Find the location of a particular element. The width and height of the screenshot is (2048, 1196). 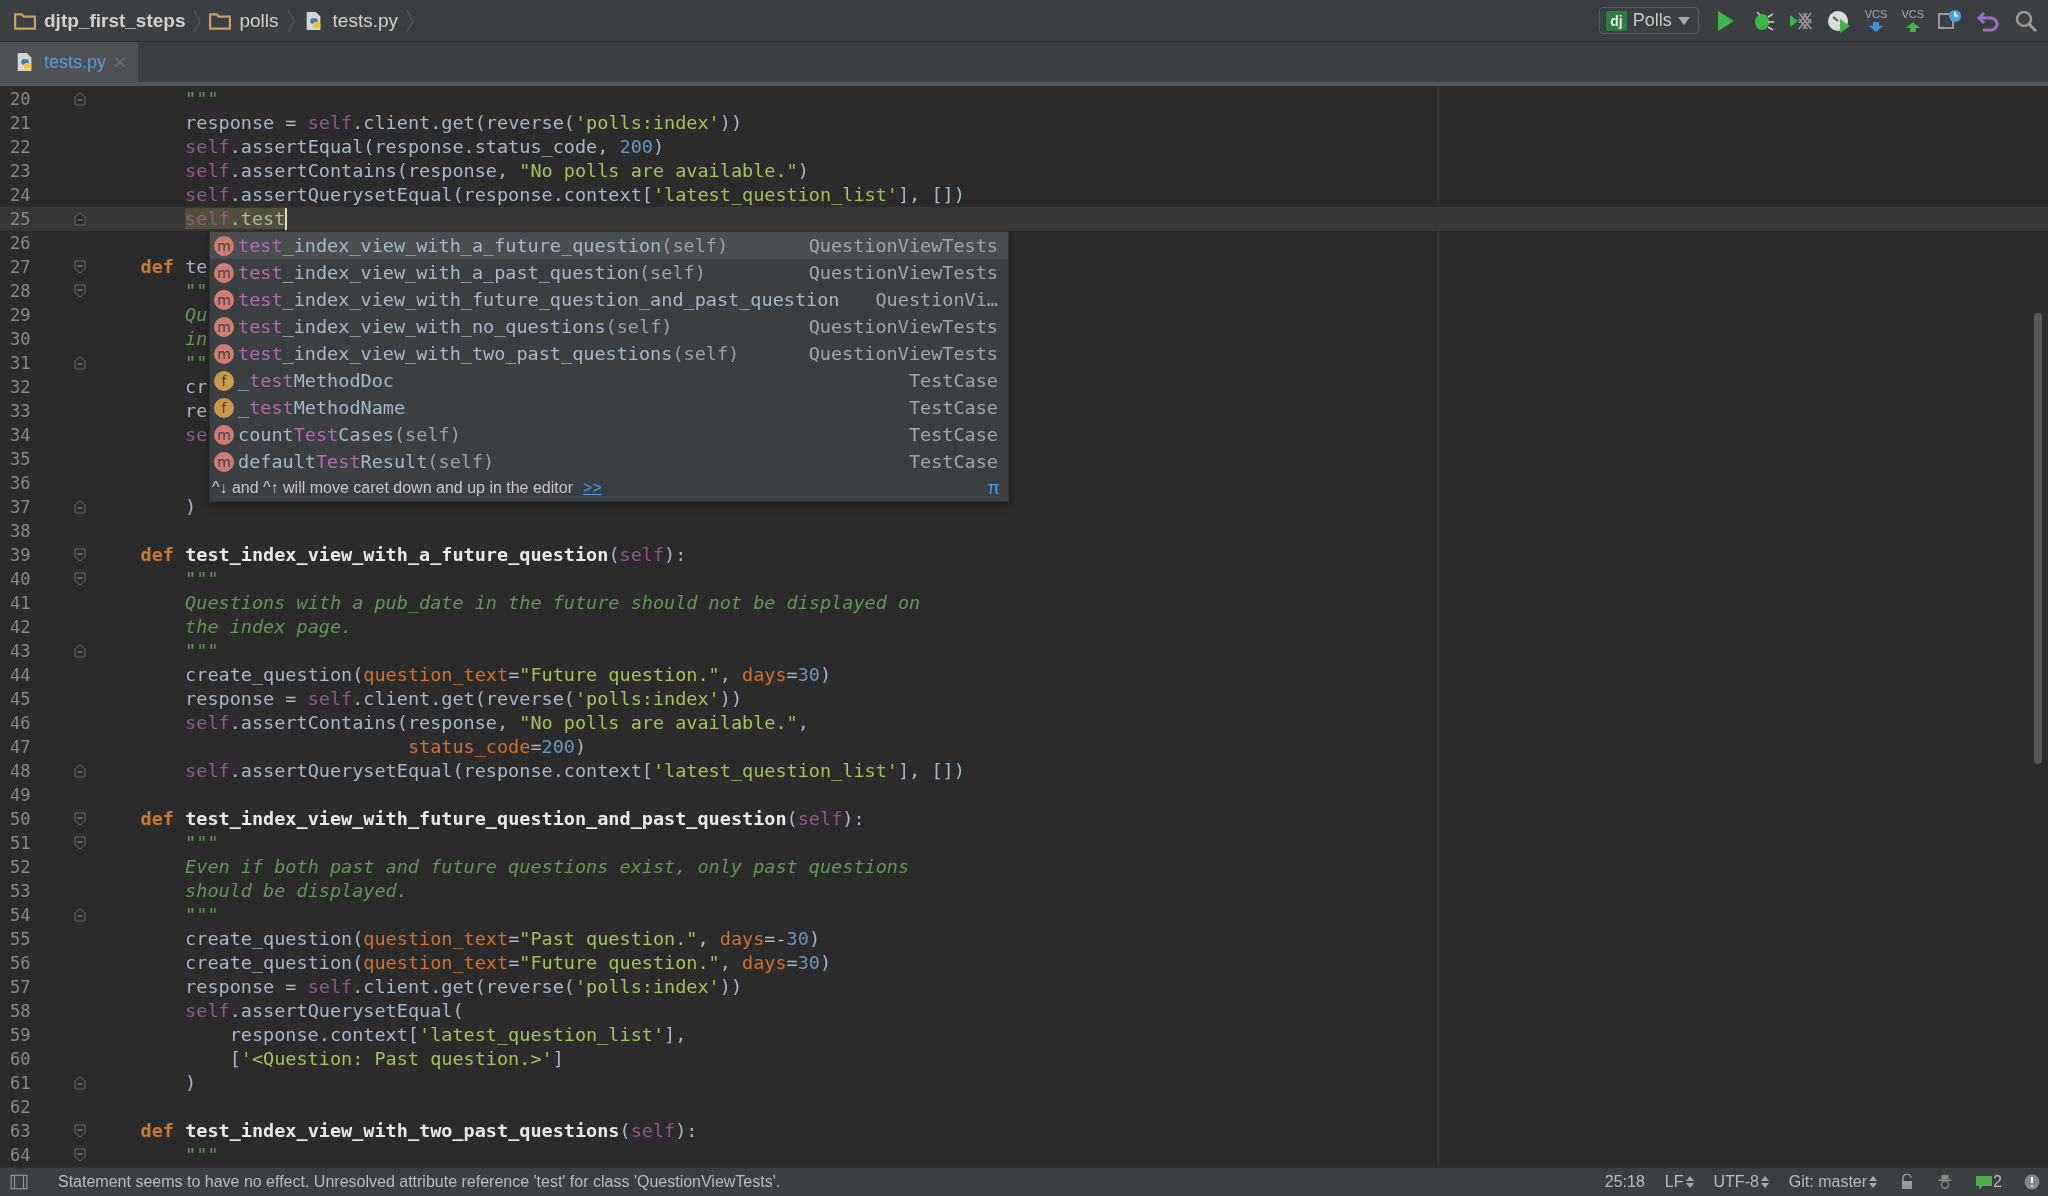

tab-label: tests.py is located at coordinates (75, 62).